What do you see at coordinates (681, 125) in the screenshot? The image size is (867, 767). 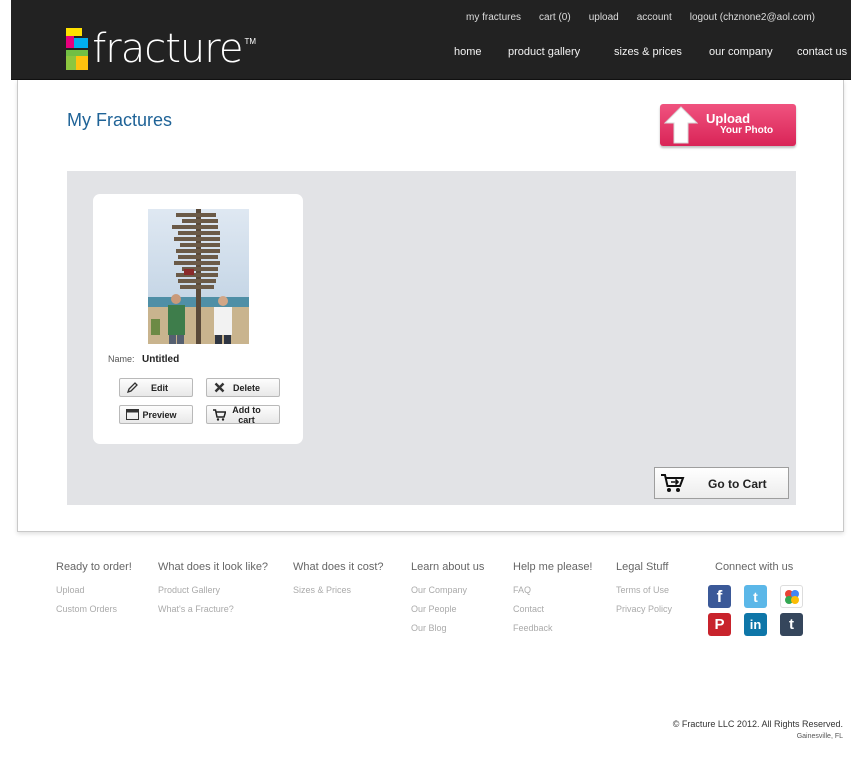 I see `upload-arrow-icon` at bounding box center [681, 125].